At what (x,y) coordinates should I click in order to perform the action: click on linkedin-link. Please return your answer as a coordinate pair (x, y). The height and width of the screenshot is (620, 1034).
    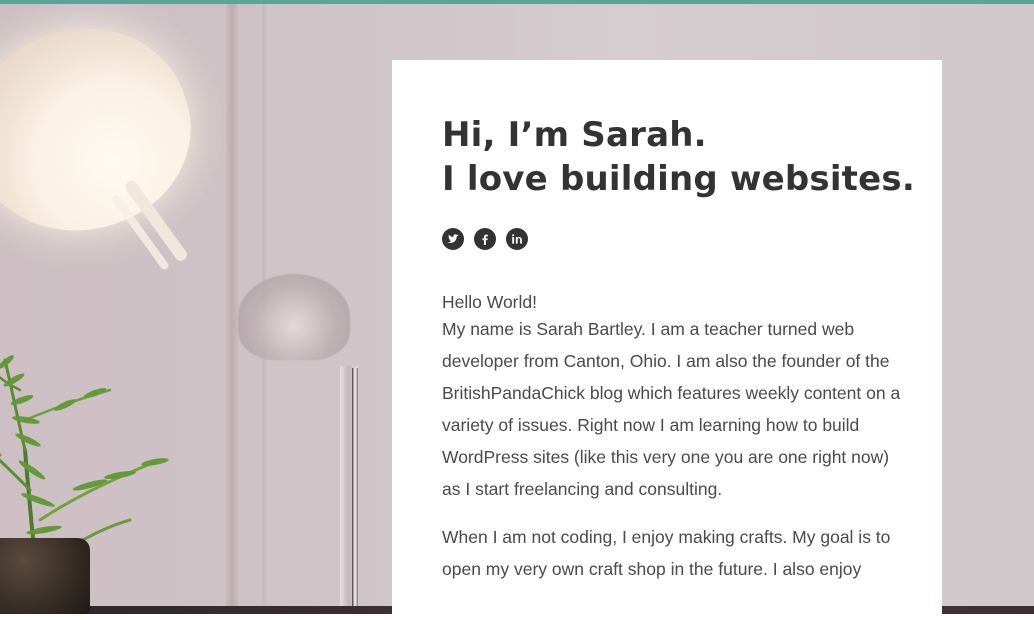
    Looking at the image, I should click on (517, 239).